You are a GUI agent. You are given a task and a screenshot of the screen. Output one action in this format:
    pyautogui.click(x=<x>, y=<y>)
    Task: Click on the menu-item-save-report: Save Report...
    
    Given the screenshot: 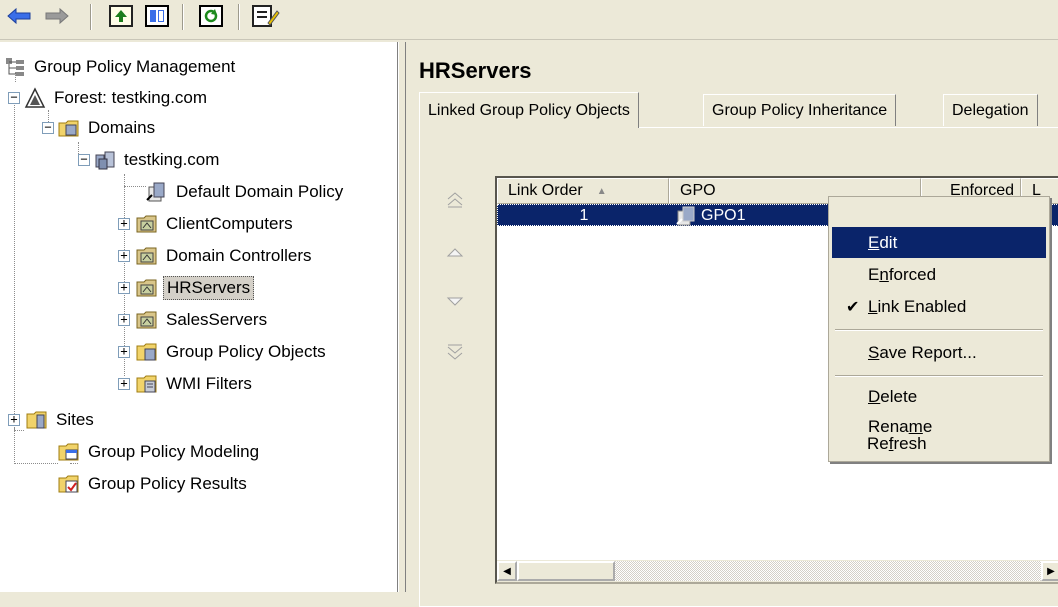 What is the action you would take?
    pyautogui.click(x=939, y=352)
    